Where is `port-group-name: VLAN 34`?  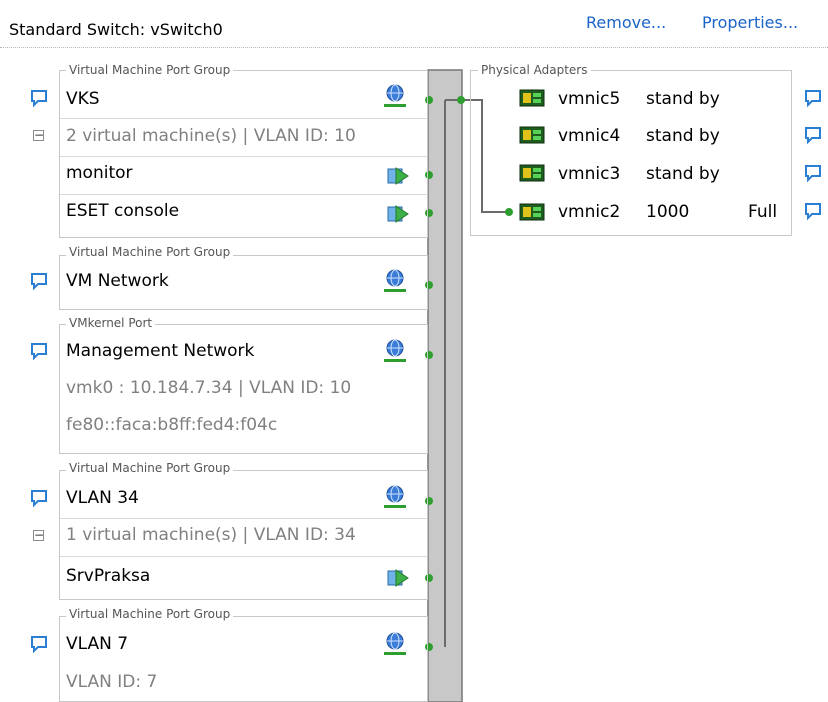
port-group-name: VLAN 34 is located at coordinates (102, 498).